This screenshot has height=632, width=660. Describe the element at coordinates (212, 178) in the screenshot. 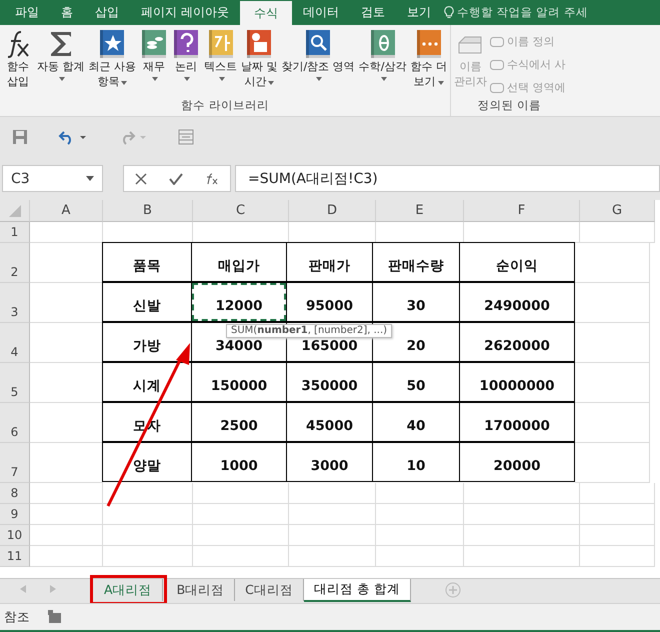

I see `function-icon` at that location.